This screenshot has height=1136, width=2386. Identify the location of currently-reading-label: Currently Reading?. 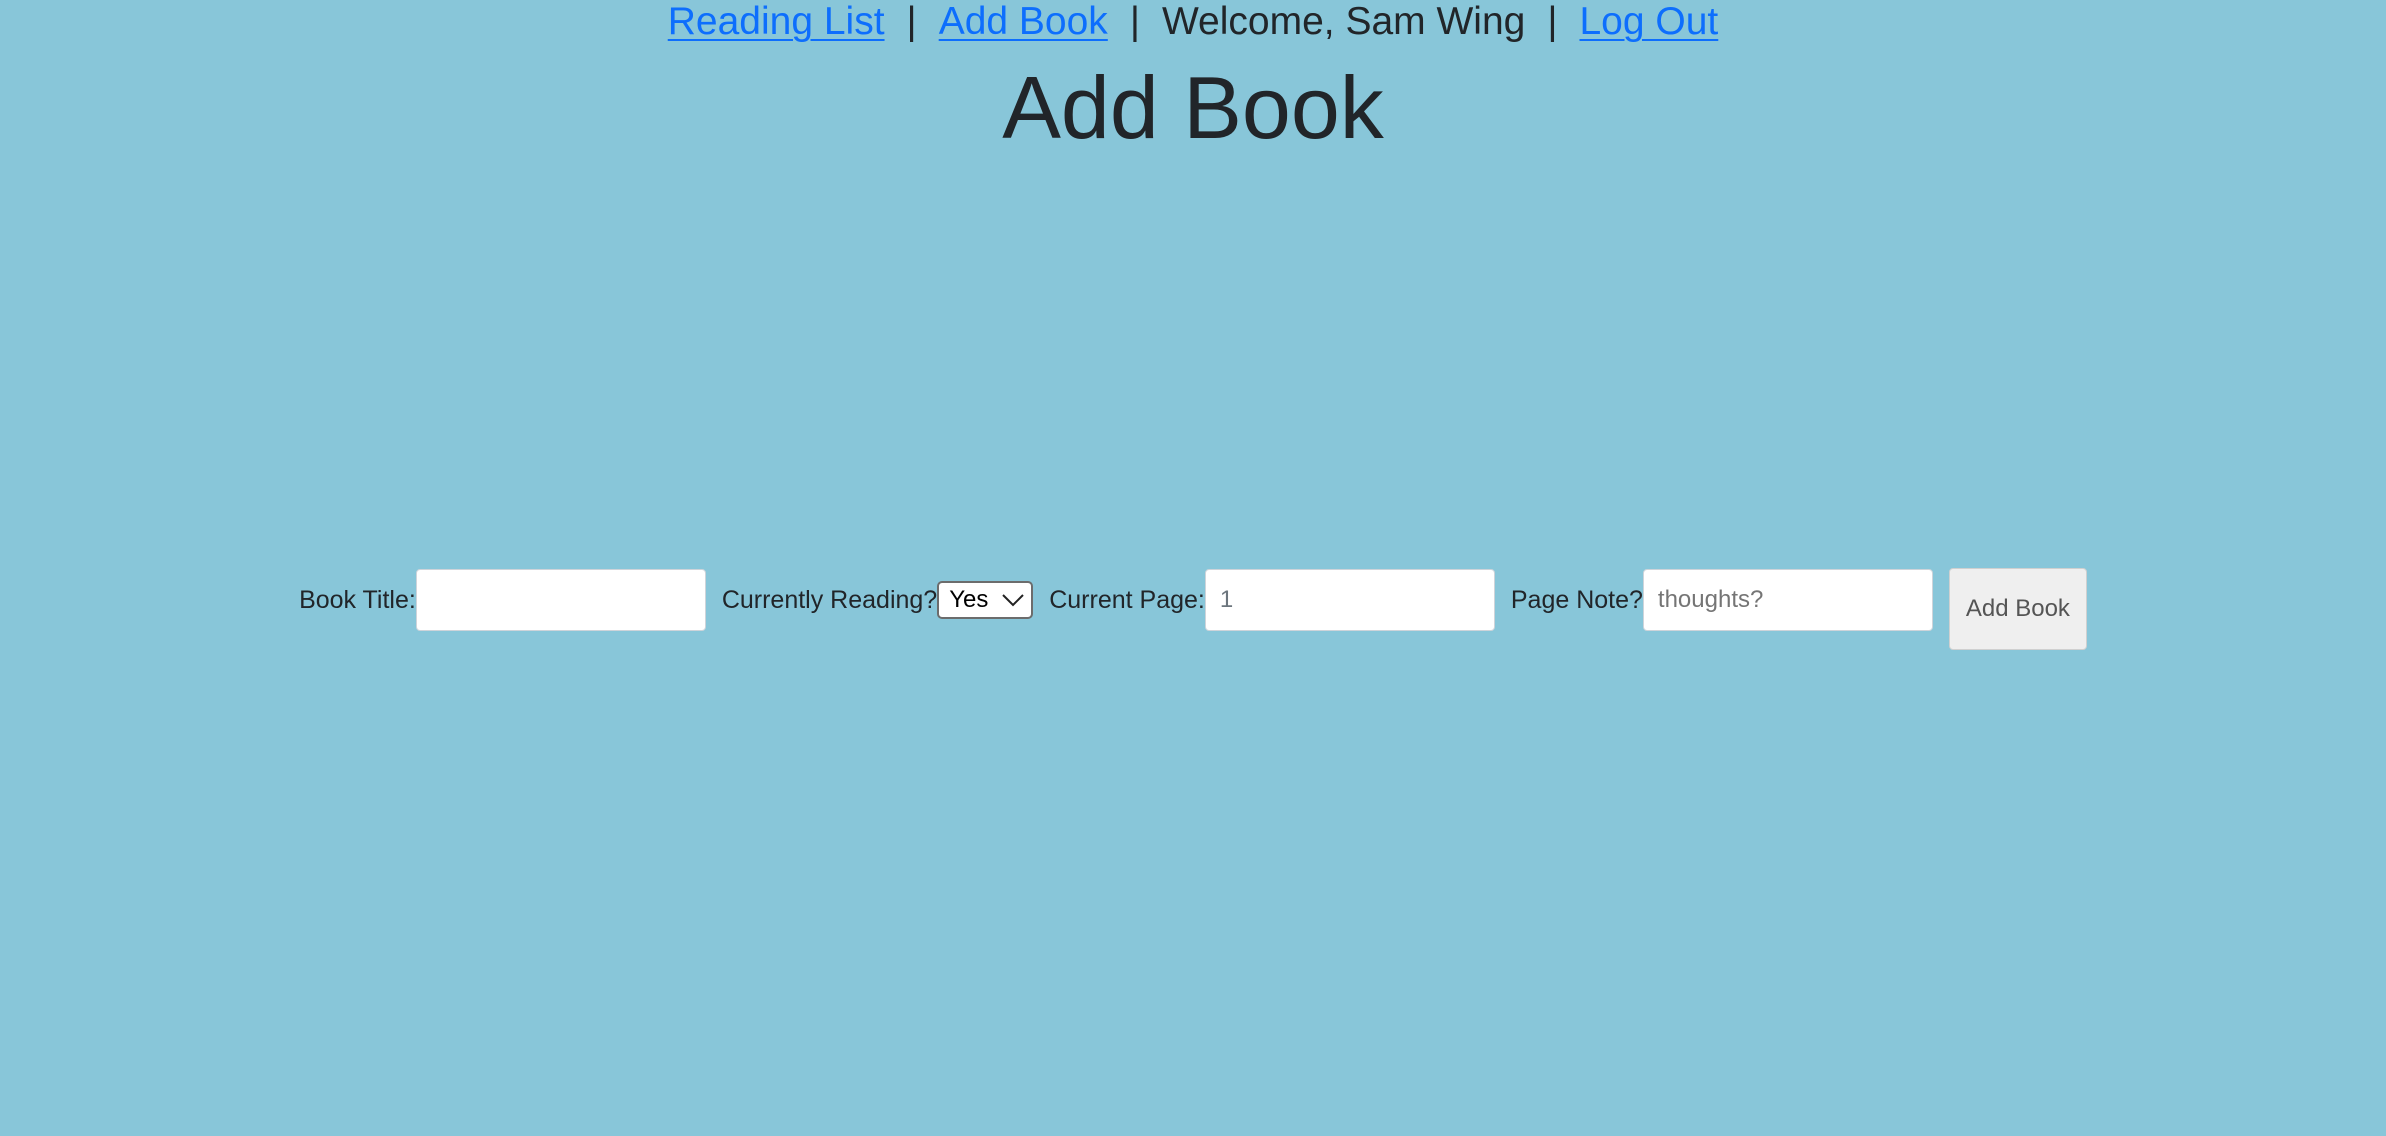
(829, 599).